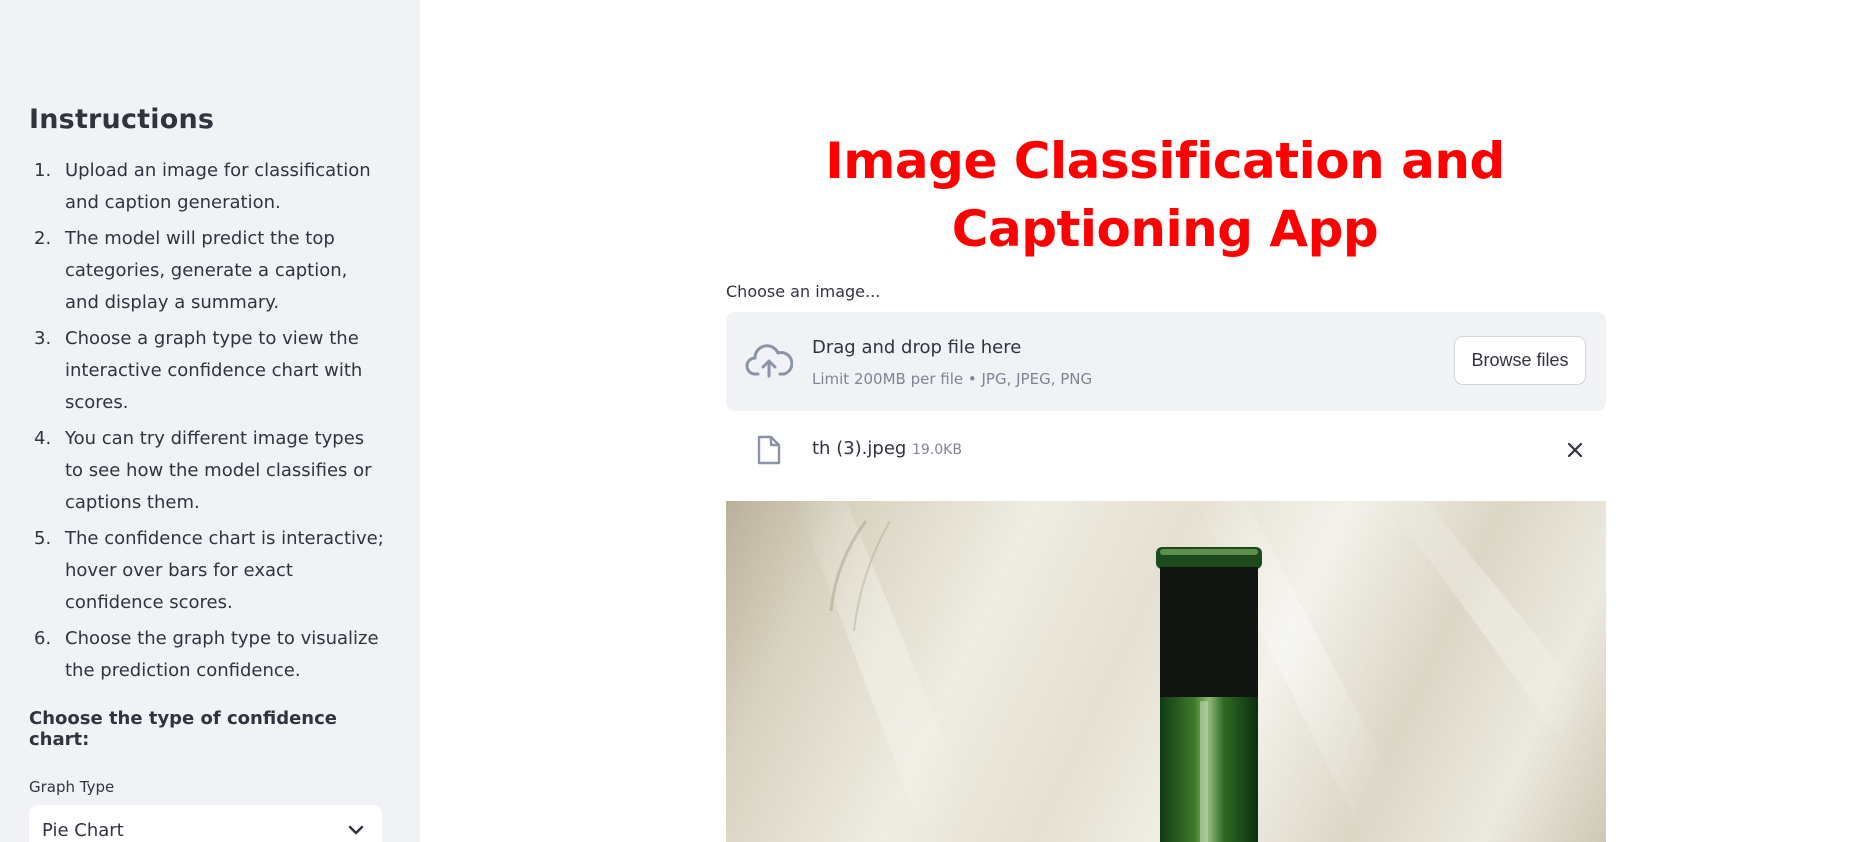  I want to click on instruction-number: 6., so click(43, 638).